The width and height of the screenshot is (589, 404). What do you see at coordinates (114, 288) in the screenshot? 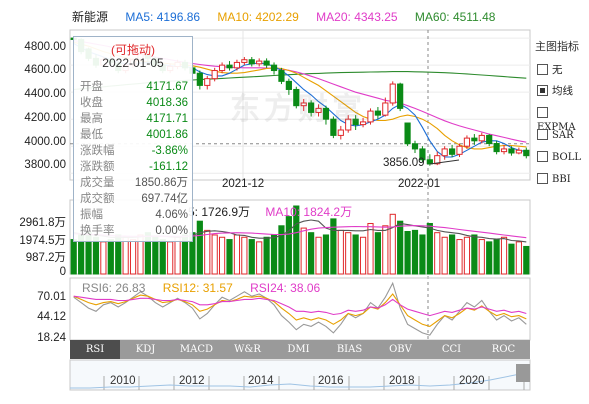
I see `rsi6-label: RSI6: 26.83` at bounding box center [114, 288].